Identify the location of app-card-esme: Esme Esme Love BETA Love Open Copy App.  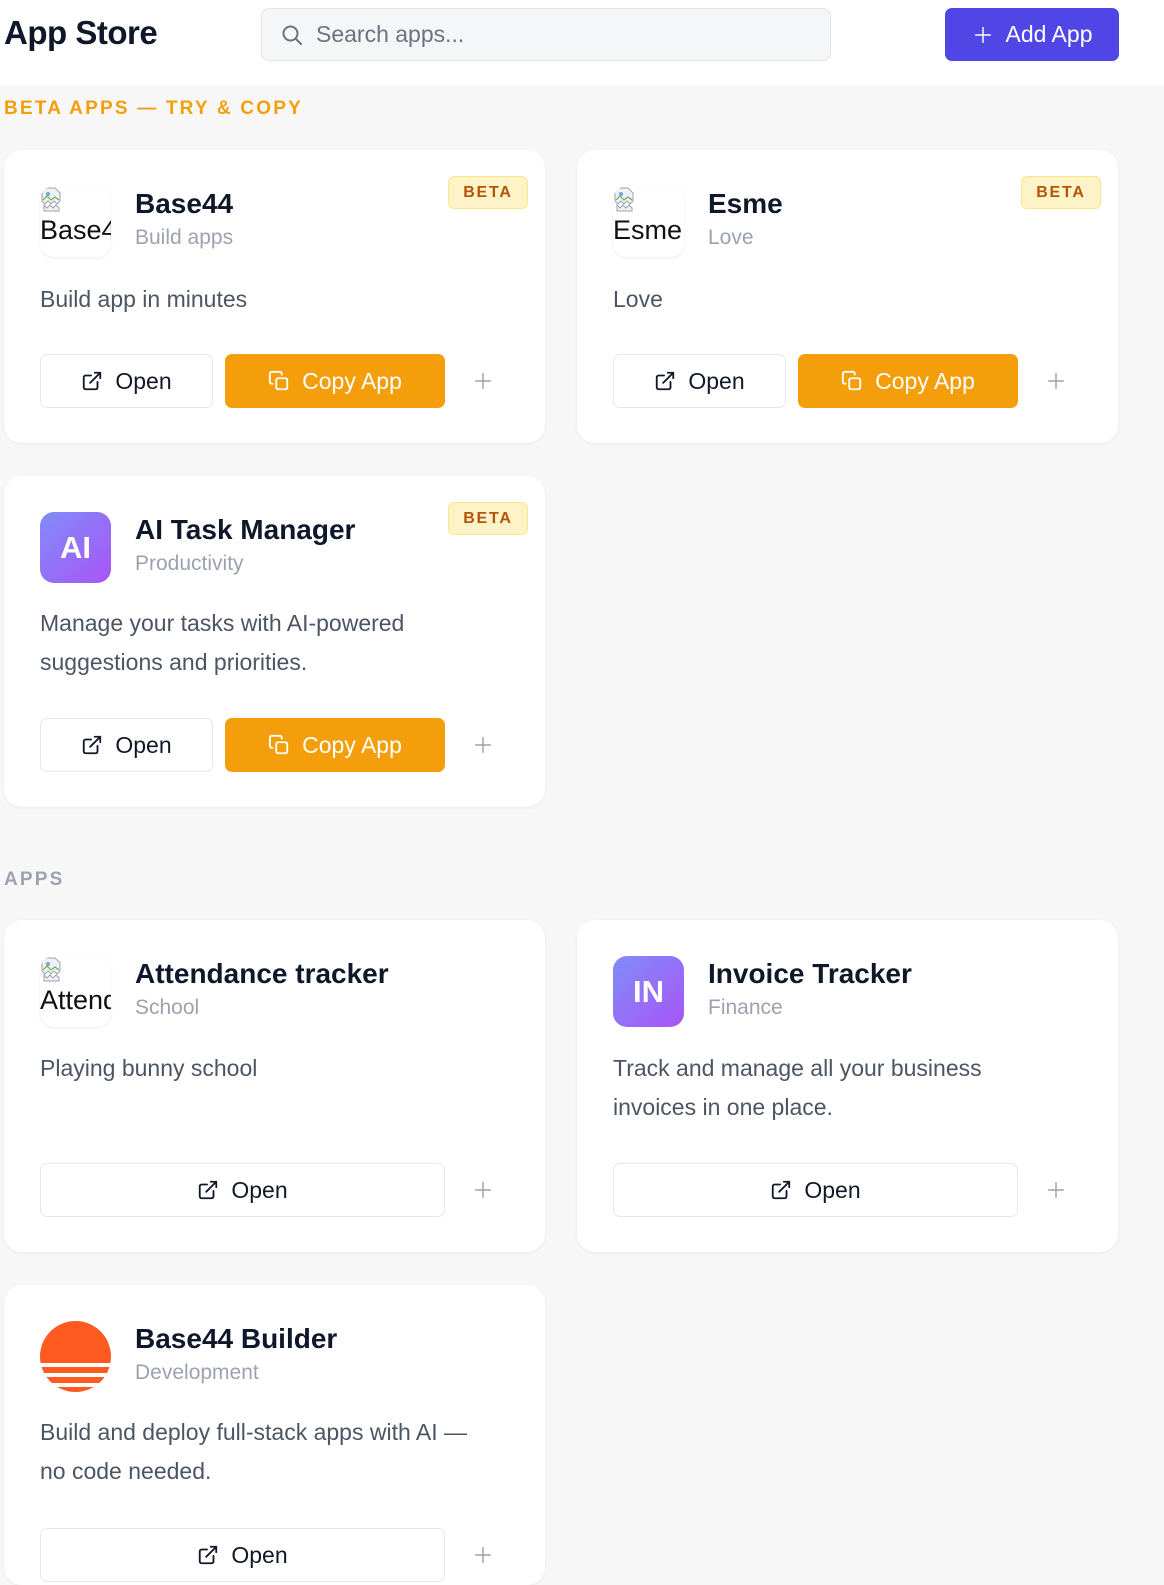
(847, 296).